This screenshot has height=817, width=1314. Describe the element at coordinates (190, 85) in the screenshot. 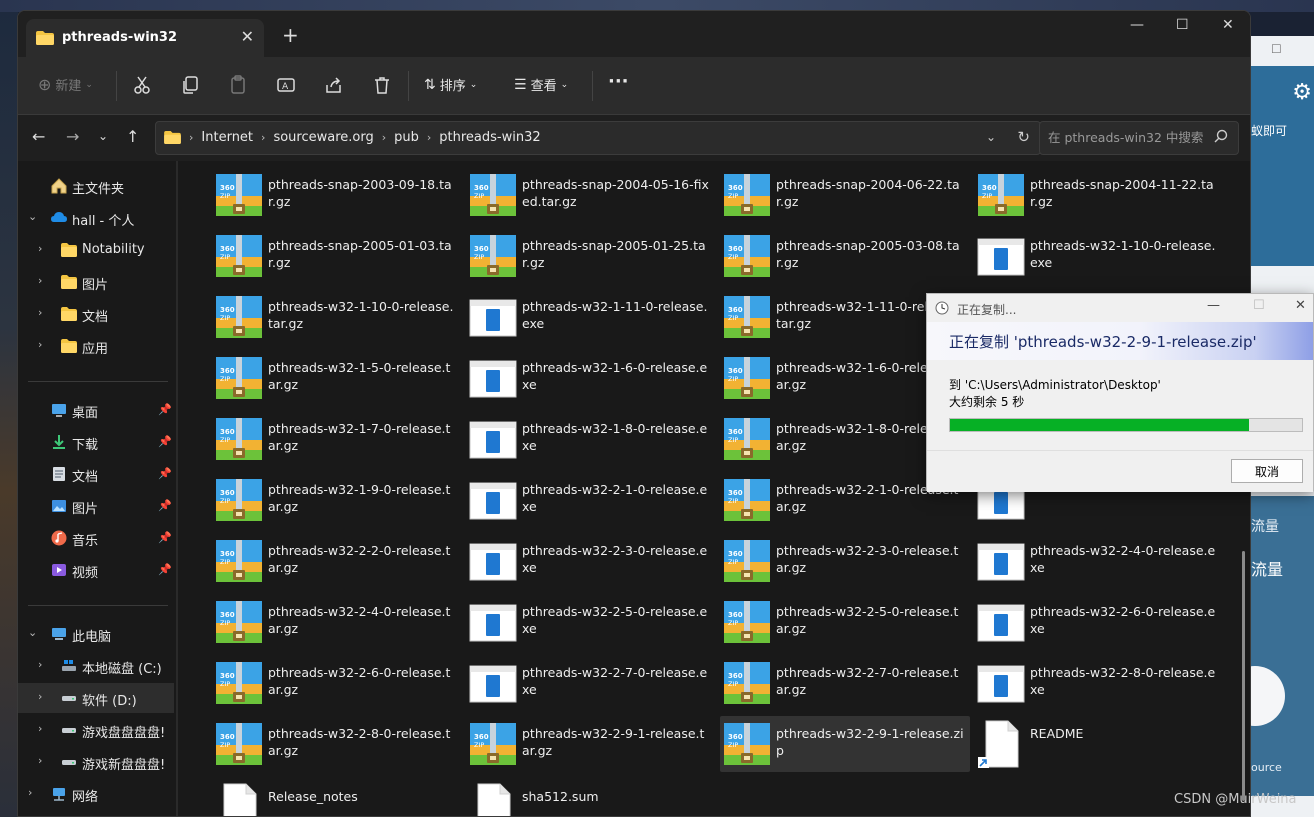

I see `copy-icon` at that location.